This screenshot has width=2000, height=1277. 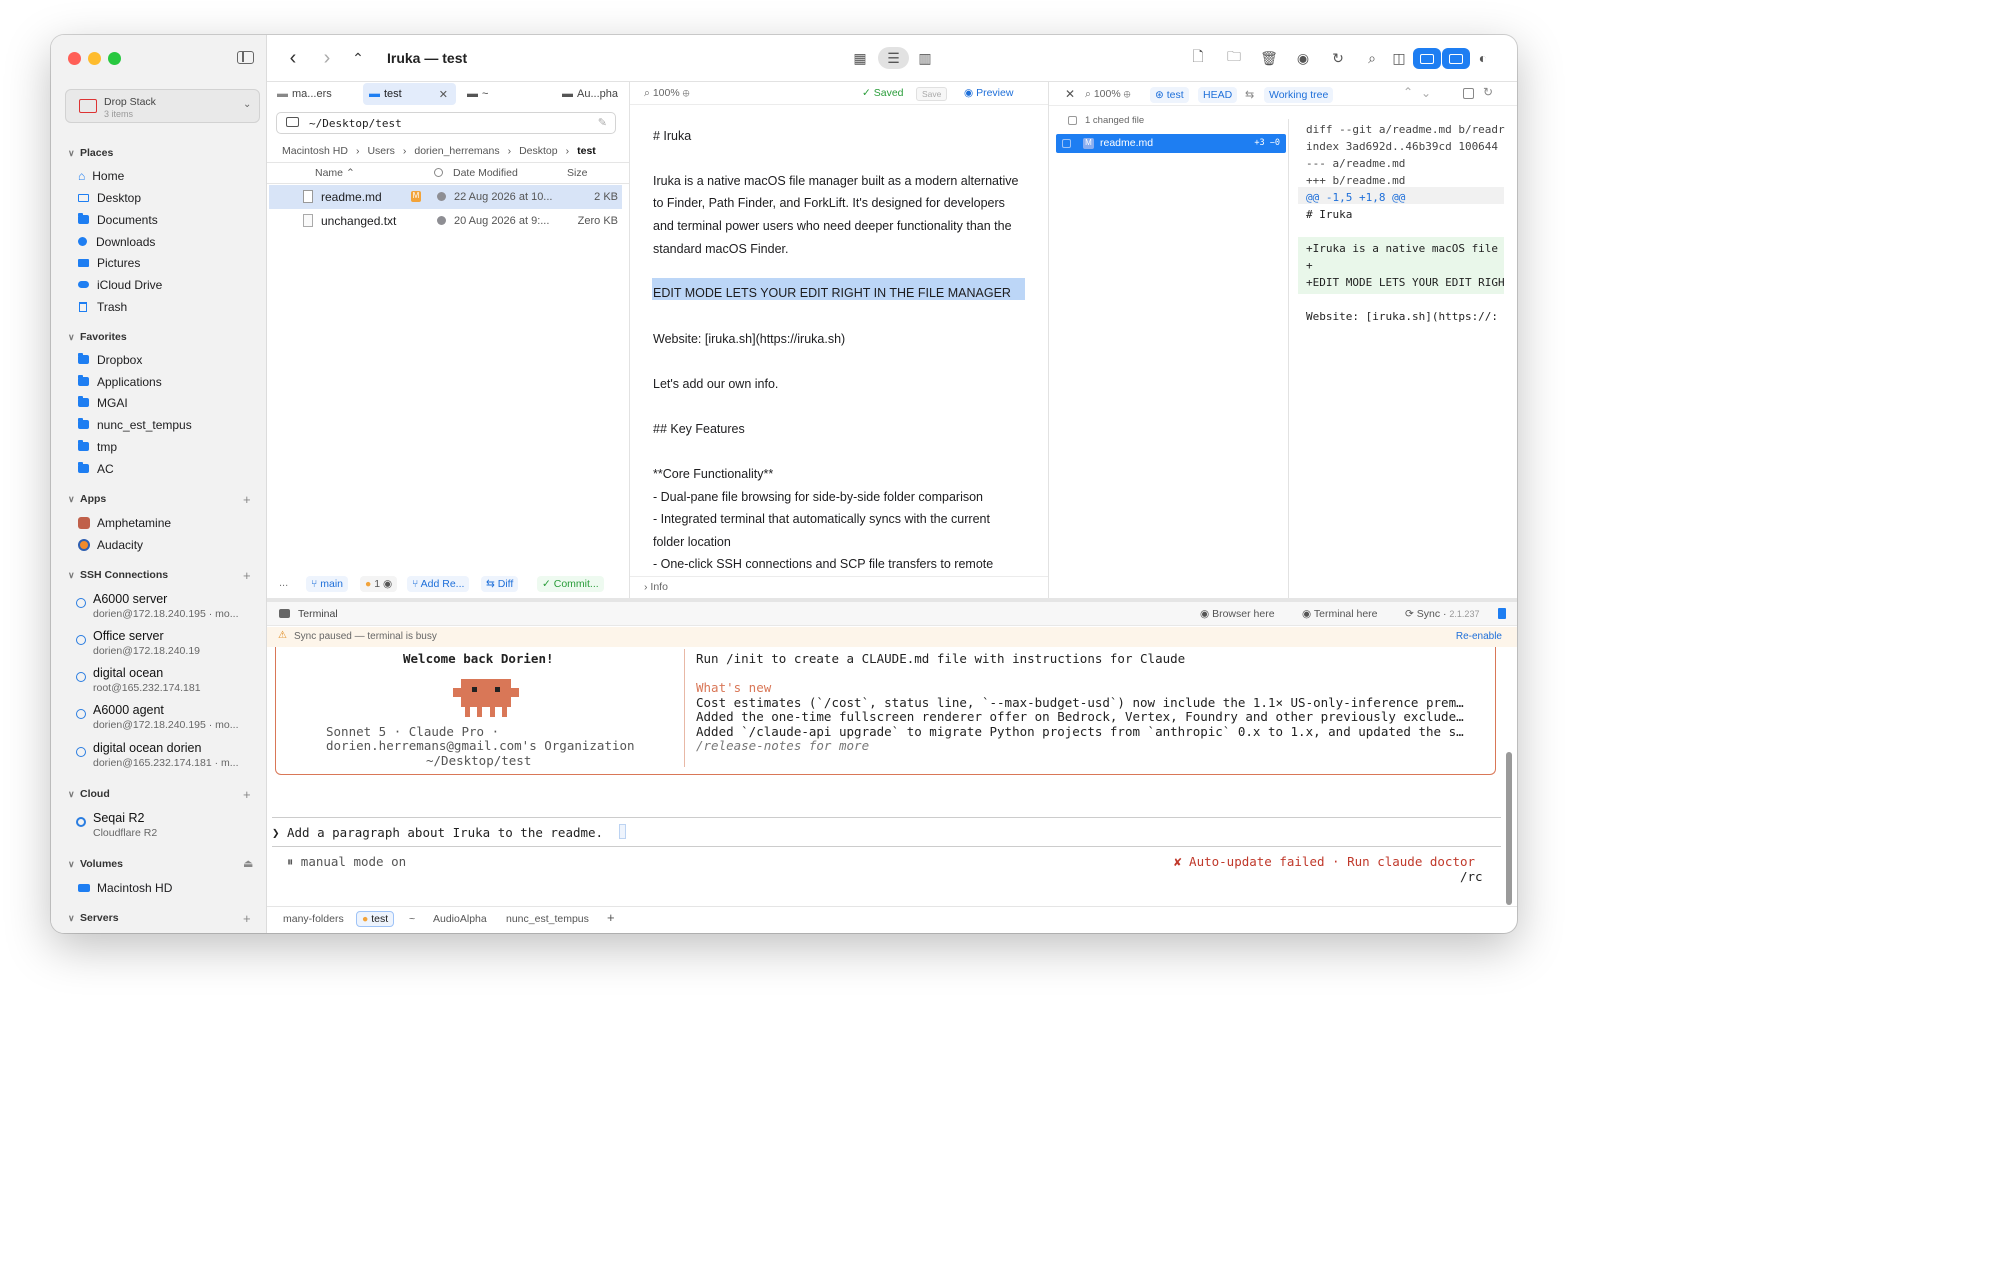 I want to click on pencil-icon: ✎, so click(x=602, y=122).